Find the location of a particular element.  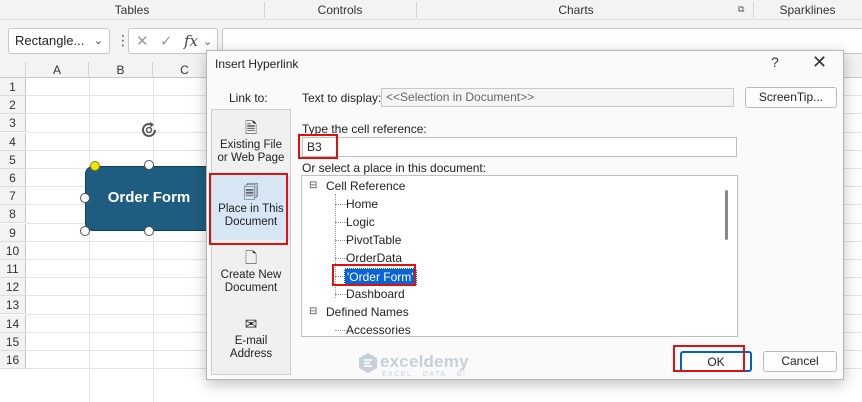

row-header: 15 is located at coordinates (13, 341).